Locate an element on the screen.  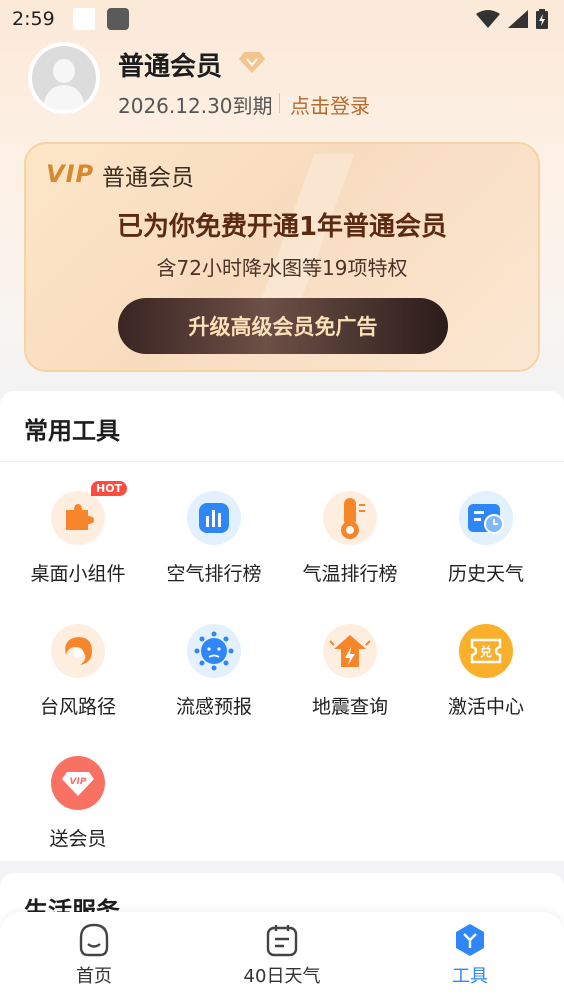
app-notification-icon is located at coordinates (117, 19).